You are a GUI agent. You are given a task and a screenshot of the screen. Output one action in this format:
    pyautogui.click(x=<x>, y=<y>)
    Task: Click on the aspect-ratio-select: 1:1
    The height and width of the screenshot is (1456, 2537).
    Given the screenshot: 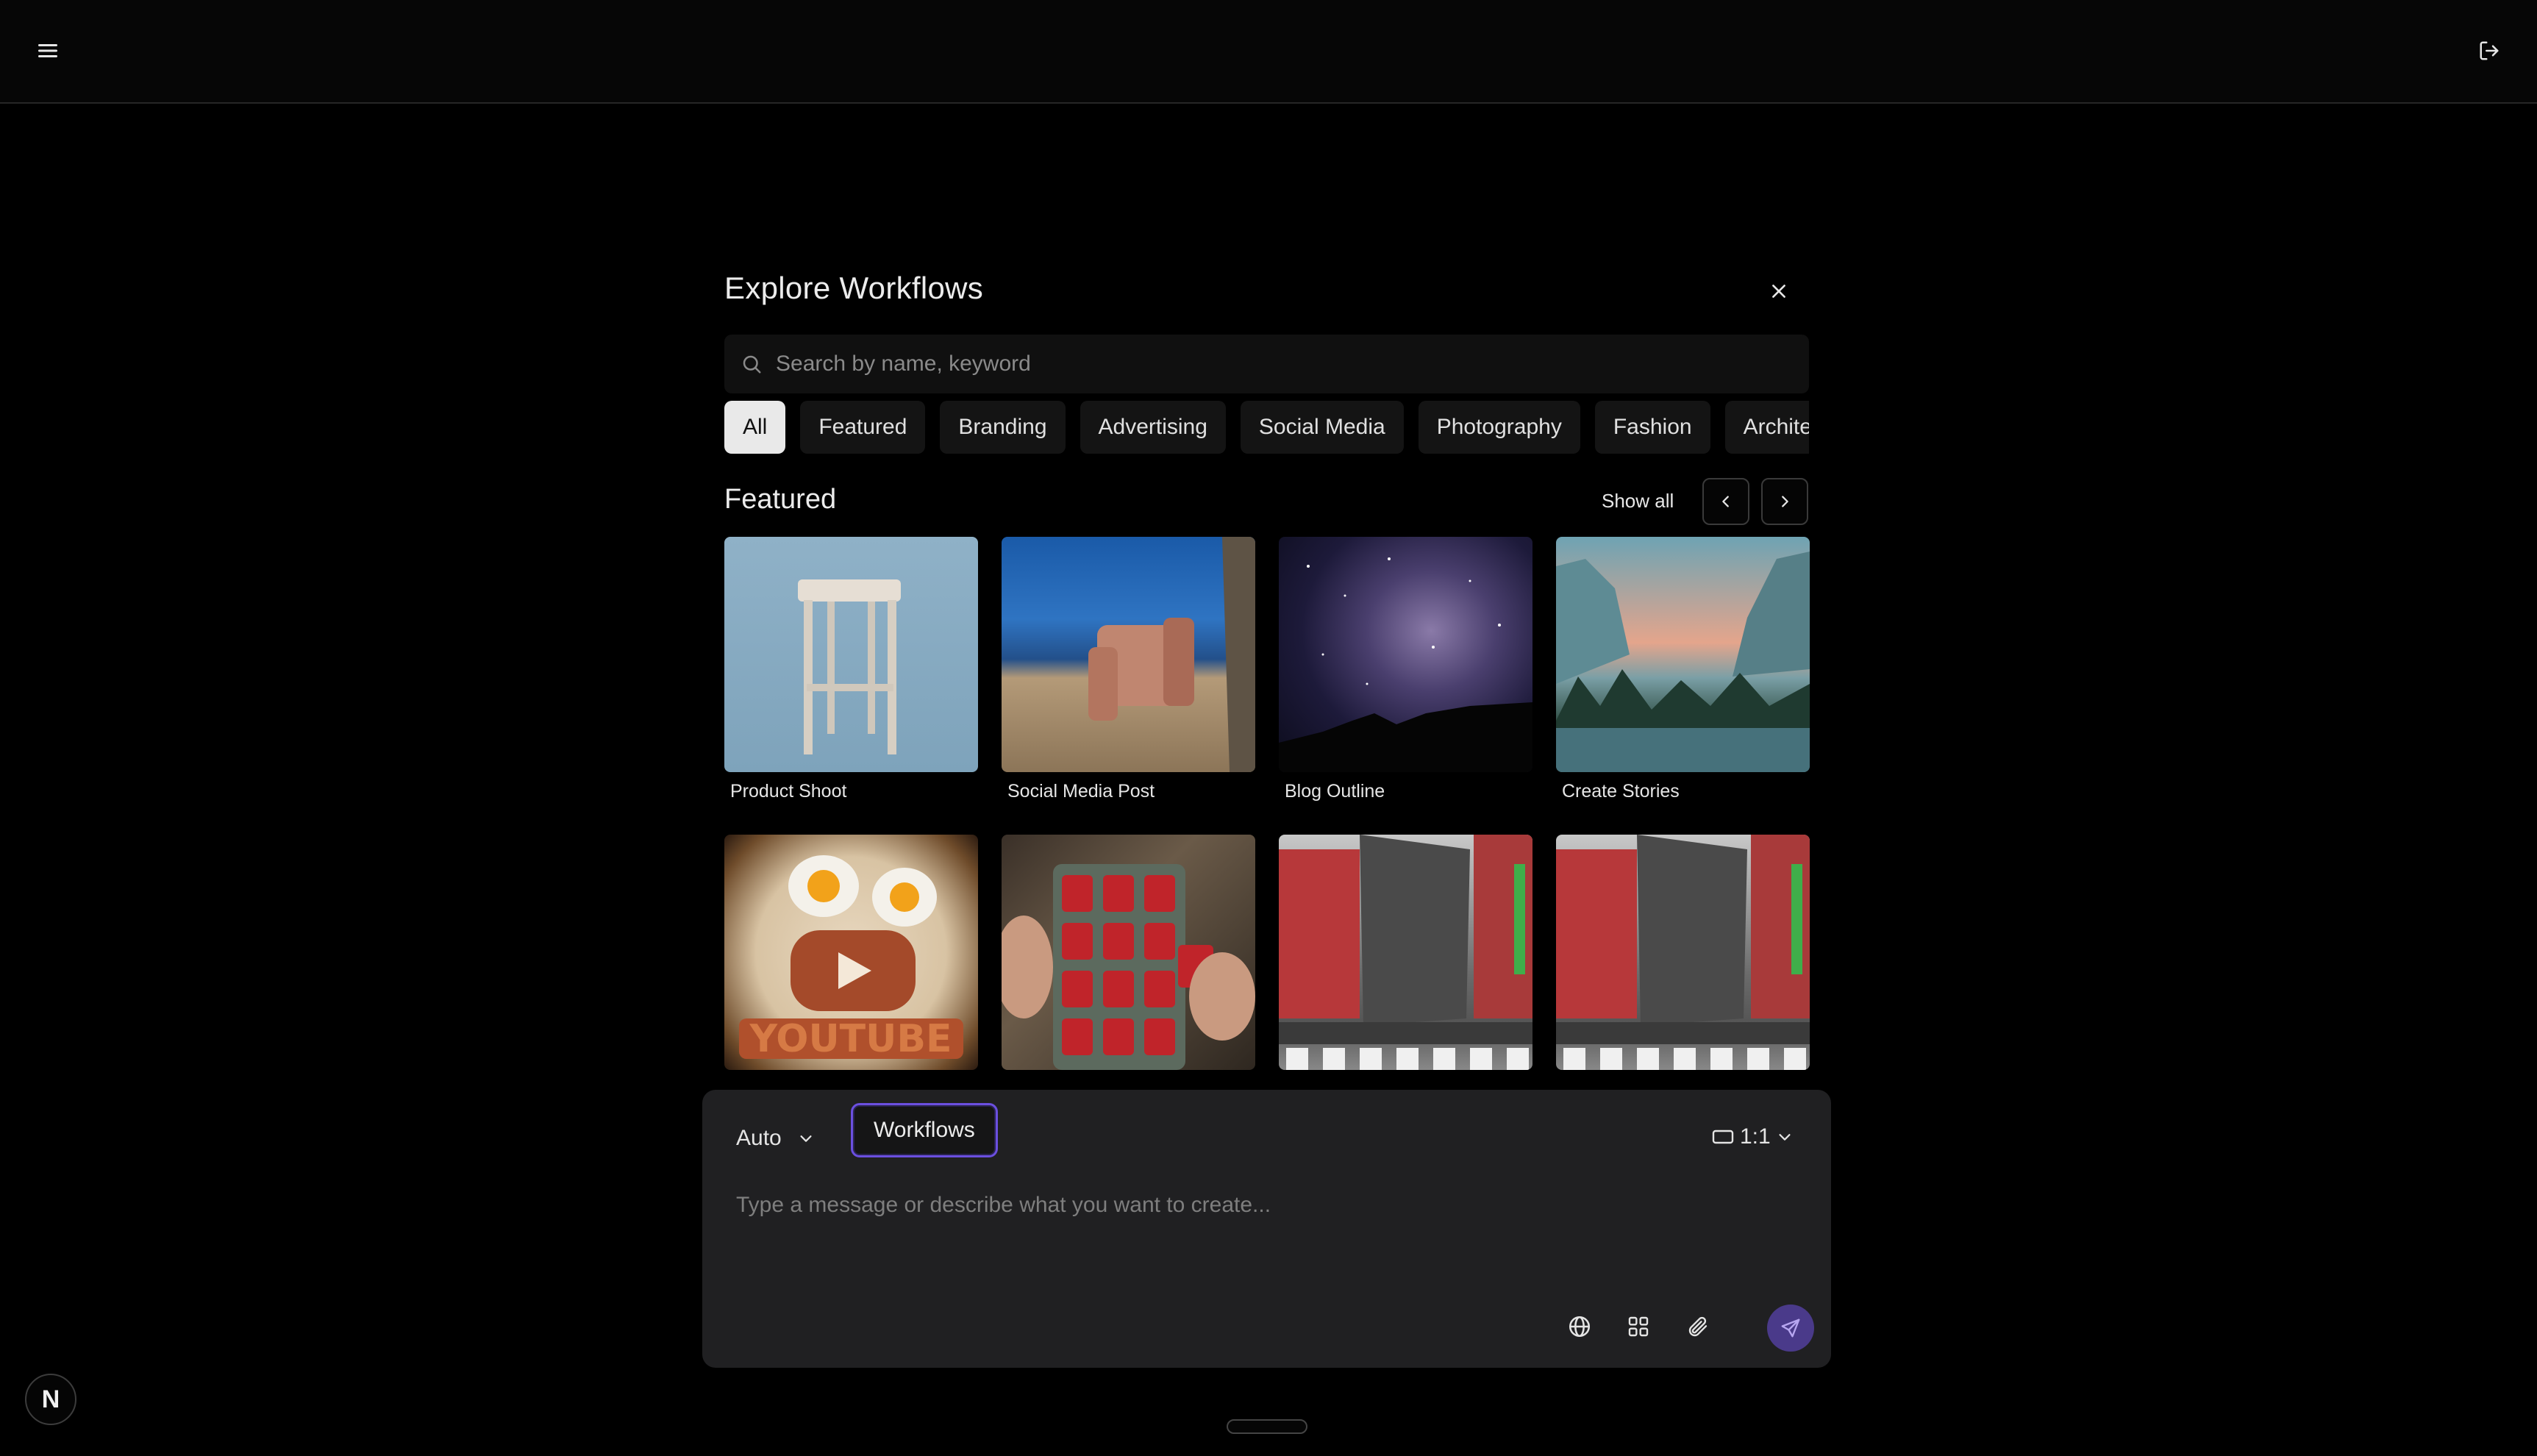 What is the action you would take?
    pyautogui.click(x=1752, y=1137)
    